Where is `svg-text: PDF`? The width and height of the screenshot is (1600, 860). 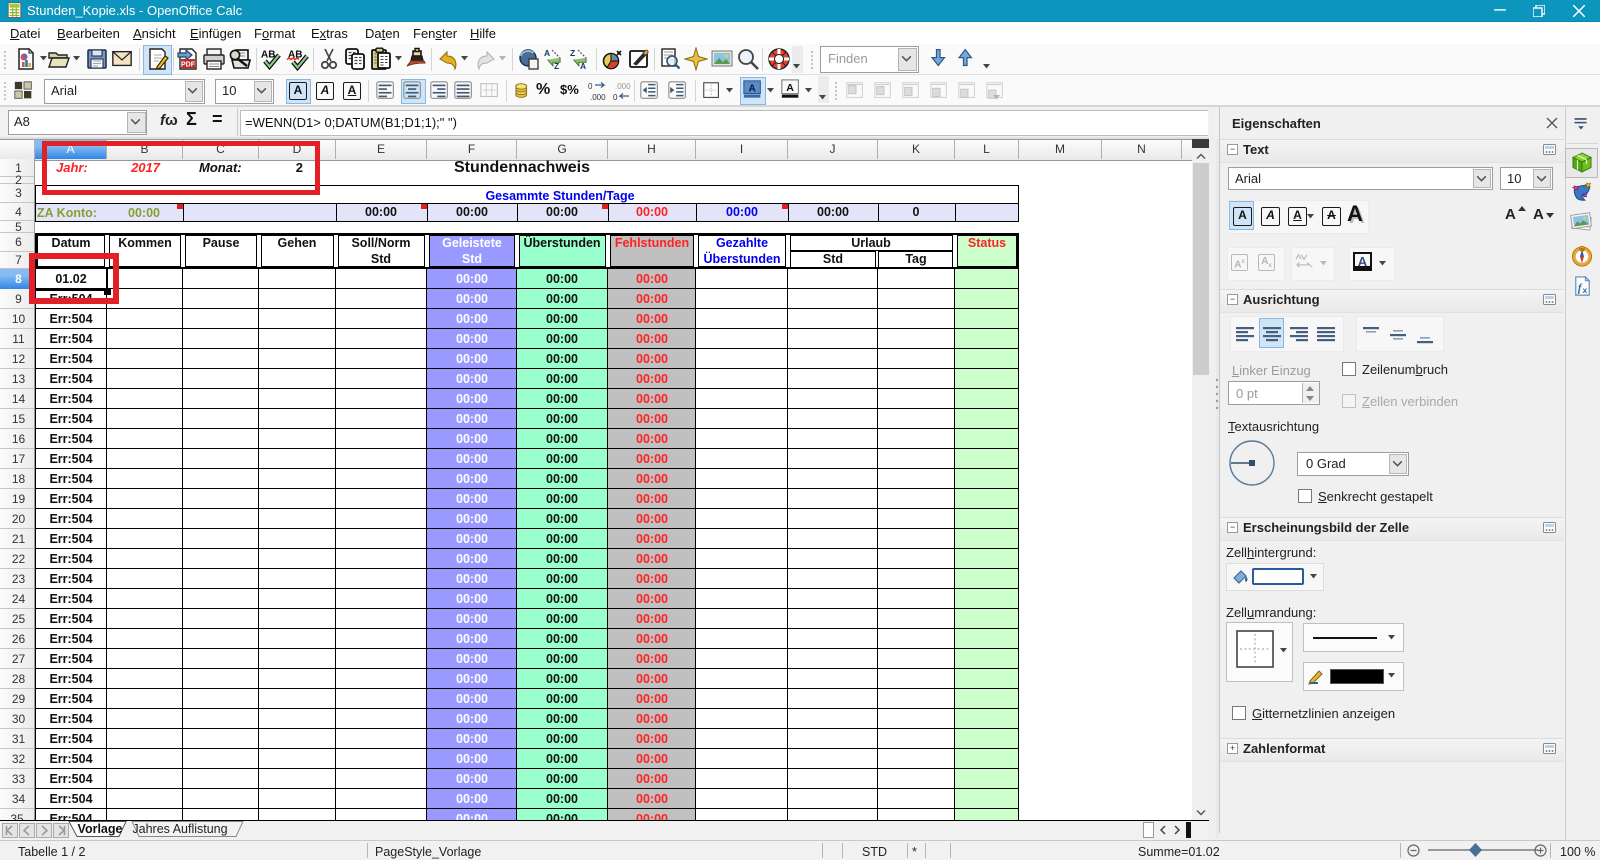 svg-text: PDF is located at coordinates (188, 65).